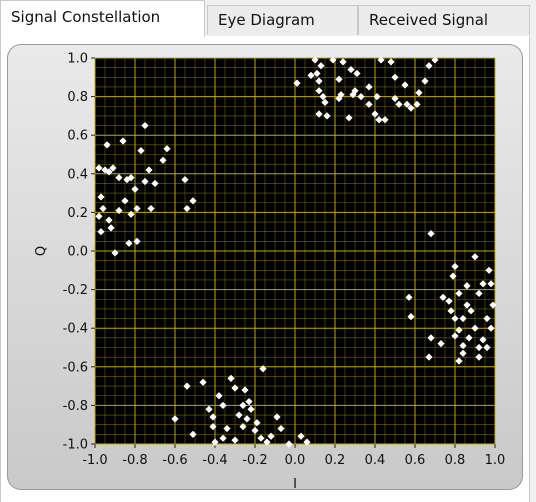 The image size is (536, 502). Describe the element at coordinates (295, 460) in the screenshot. I see `x-tick-label: 0.0` at that location.